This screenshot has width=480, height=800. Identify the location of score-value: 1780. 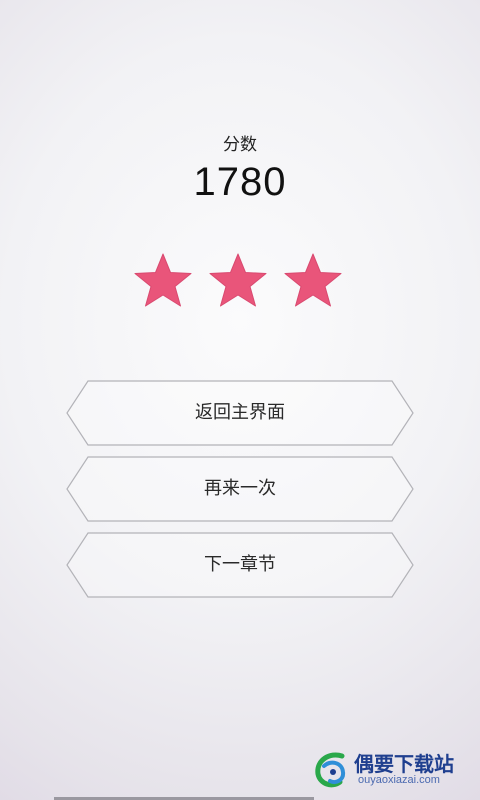
(240, 182).